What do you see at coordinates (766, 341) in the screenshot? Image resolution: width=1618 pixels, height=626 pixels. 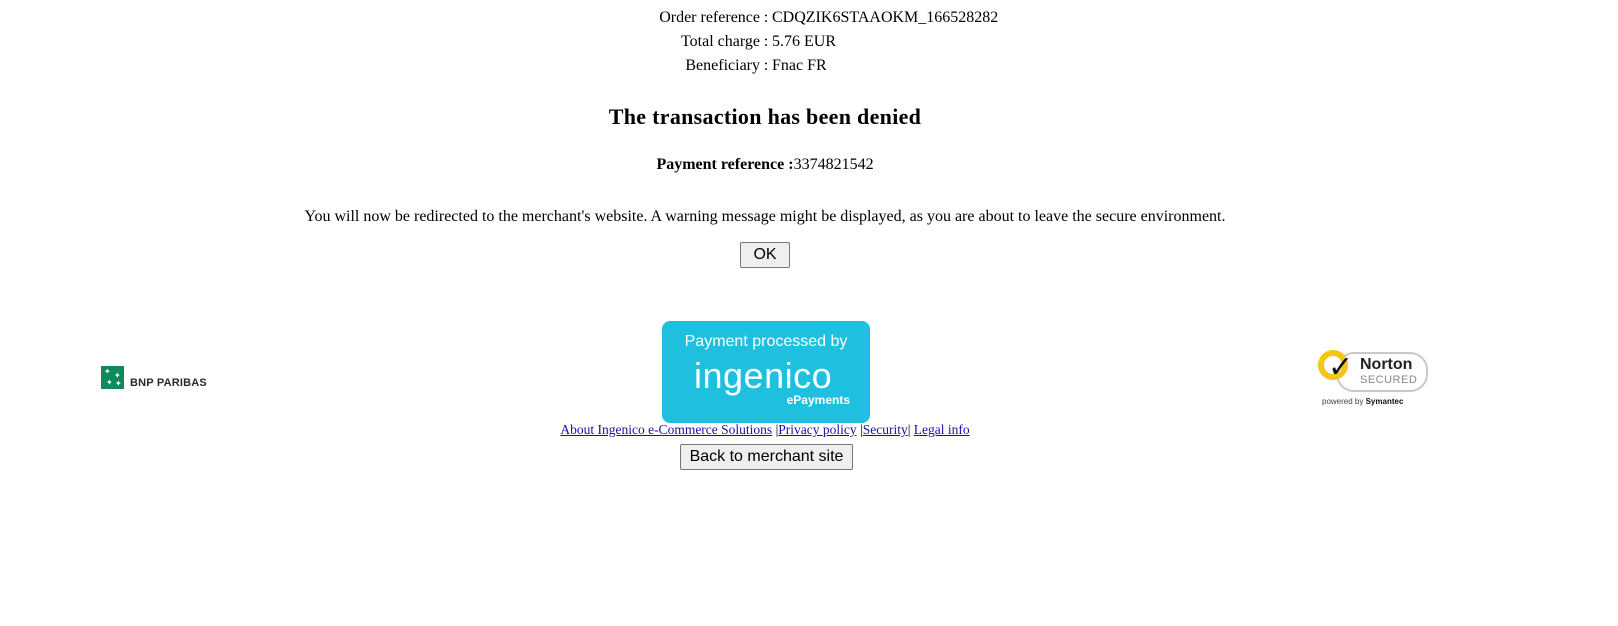 I see `processor-caption: Payment processed by` at bounding box center [766, 341].